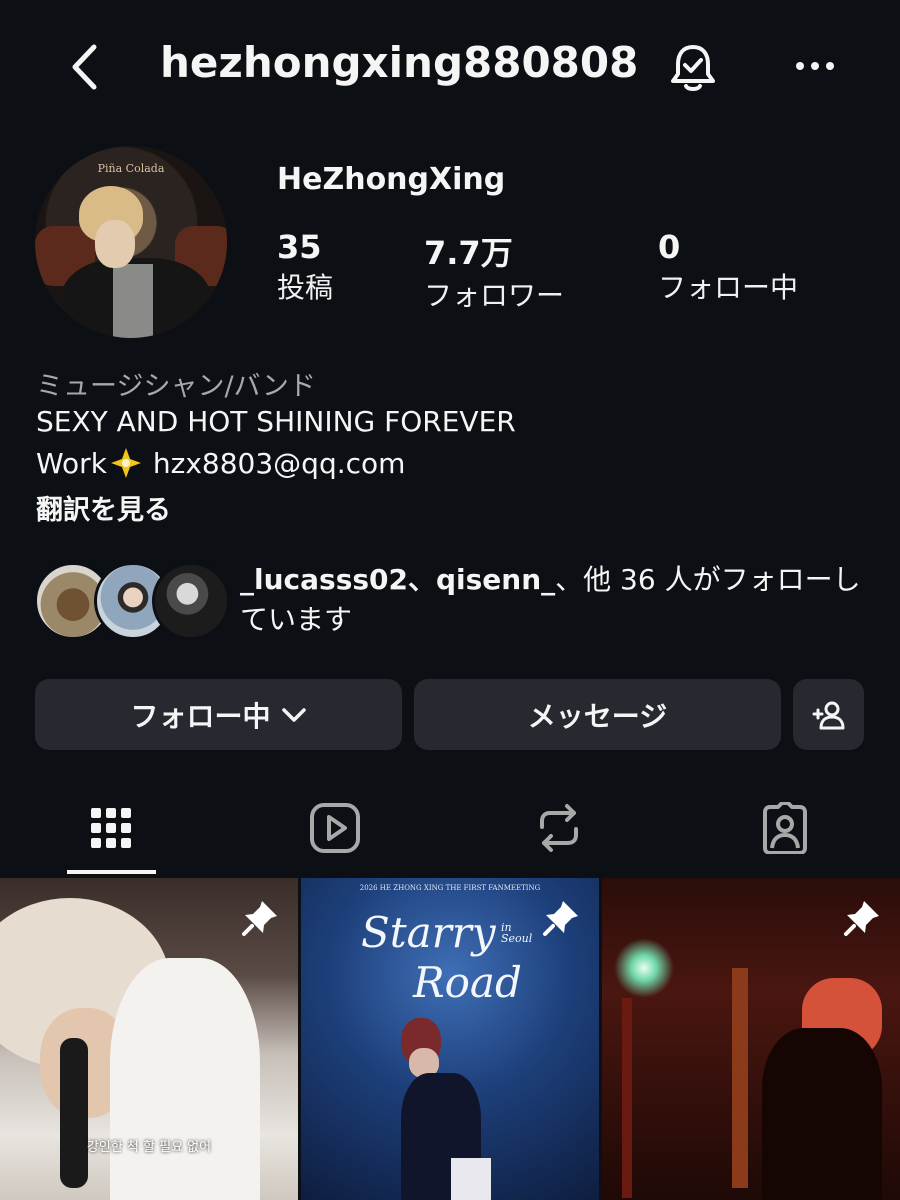 This screenshot has height=1200, width=900. I want to click on stat-posts-label: 投稿, so click(305, 287).